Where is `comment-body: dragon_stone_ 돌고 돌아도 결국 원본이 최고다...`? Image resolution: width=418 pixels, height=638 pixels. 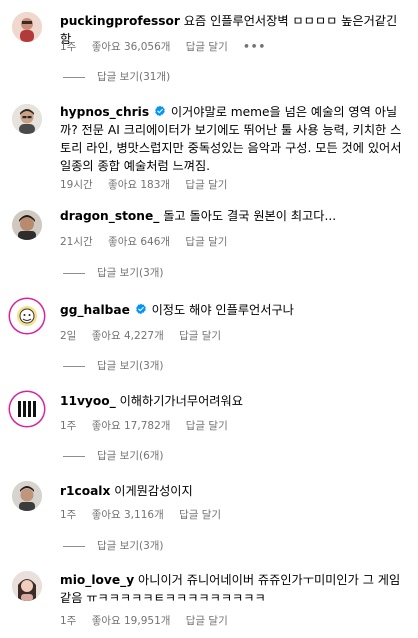 comment-body: dragon_stone_ 돌고 돌아도 결국 원본이 최고다... is located at coordinates (232, 216).